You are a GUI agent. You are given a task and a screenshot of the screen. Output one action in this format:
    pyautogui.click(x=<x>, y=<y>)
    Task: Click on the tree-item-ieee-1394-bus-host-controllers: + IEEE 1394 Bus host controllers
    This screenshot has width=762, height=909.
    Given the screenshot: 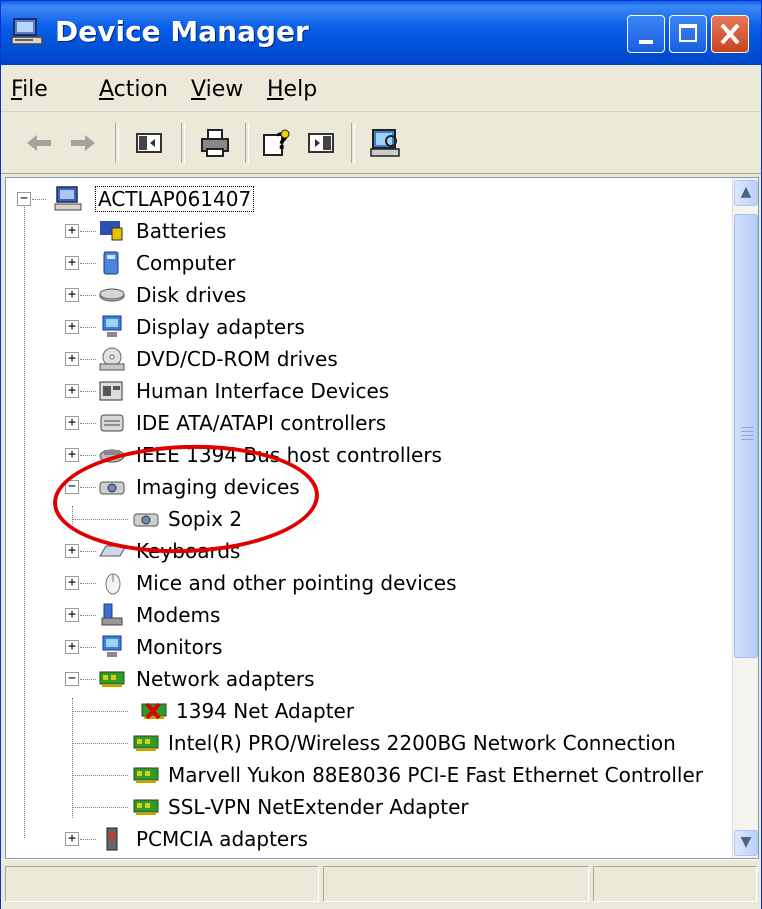 What is the action you would take?
    pyautogui.click(x=369, y=456)
    